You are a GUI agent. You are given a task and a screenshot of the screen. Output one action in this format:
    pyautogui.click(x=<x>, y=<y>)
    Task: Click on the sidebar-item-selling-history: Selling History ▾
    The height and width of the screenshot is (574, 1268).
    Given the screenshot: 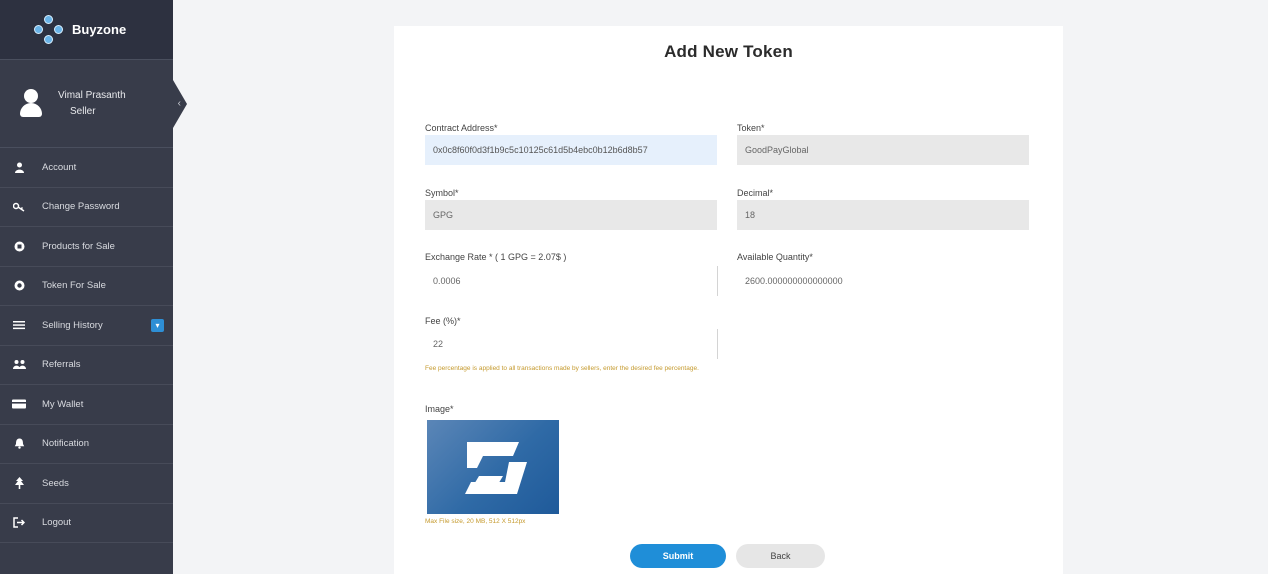 What is the action you would take?
    pyautogui.click(x=86, y=326)
    